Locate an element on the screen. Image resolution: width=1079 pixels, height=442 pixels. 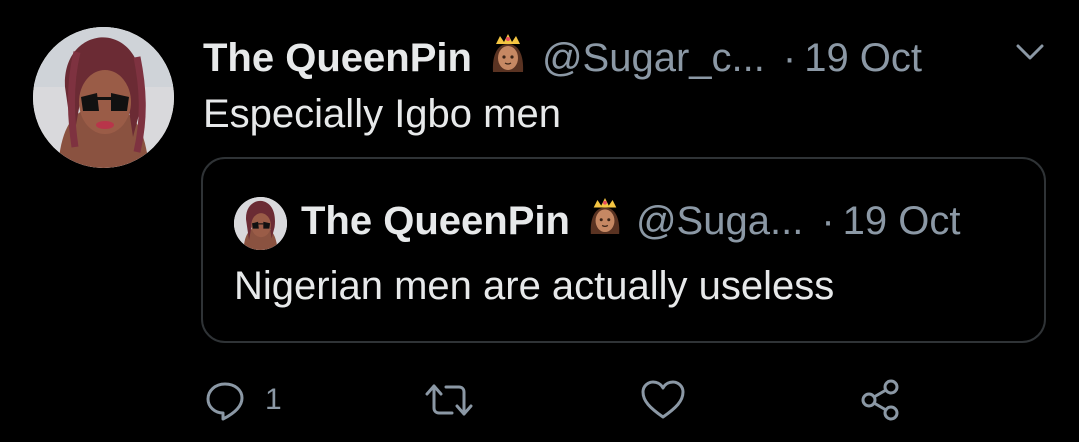
tweet-actions: 1 is located at coordinates (603, 400).